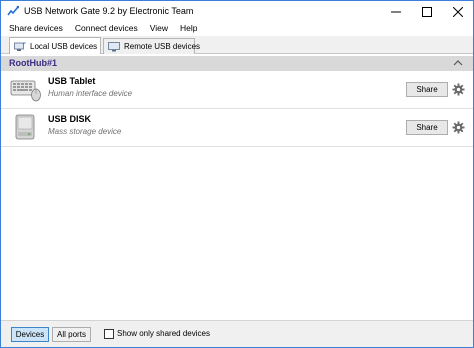  What do you see at coordinates (237, 63) in the screenshot?
I see `roothub-group-header: RootHub#1` at bounding box center [237, 63].